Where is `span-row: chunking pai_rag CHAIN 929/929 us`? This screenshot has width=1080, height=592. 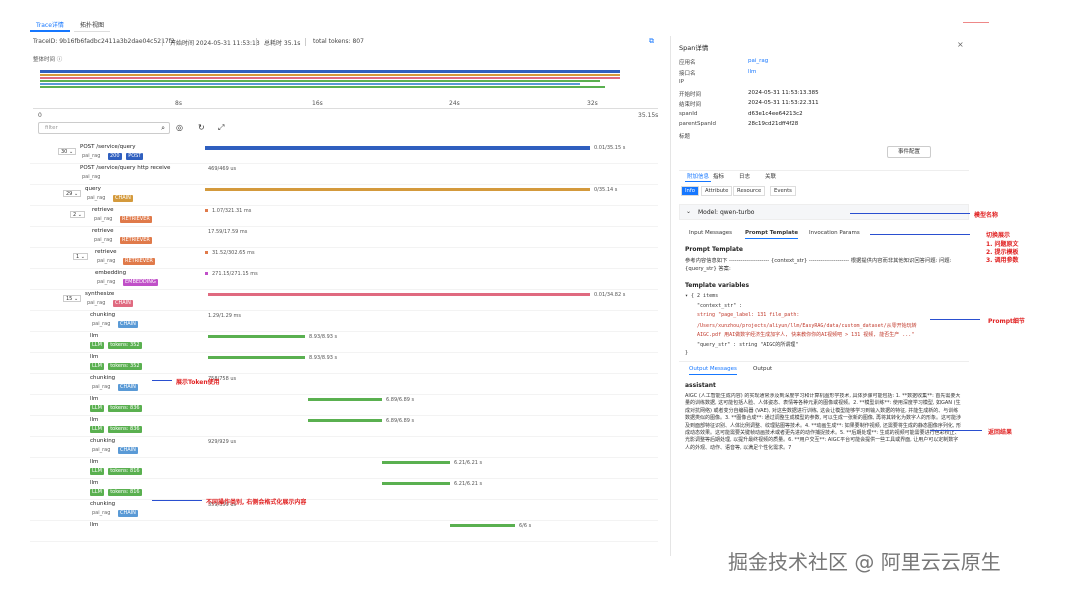
span-row: chunking pai_rag CHAIN 929/929 us is located at coordinates (344, 447).